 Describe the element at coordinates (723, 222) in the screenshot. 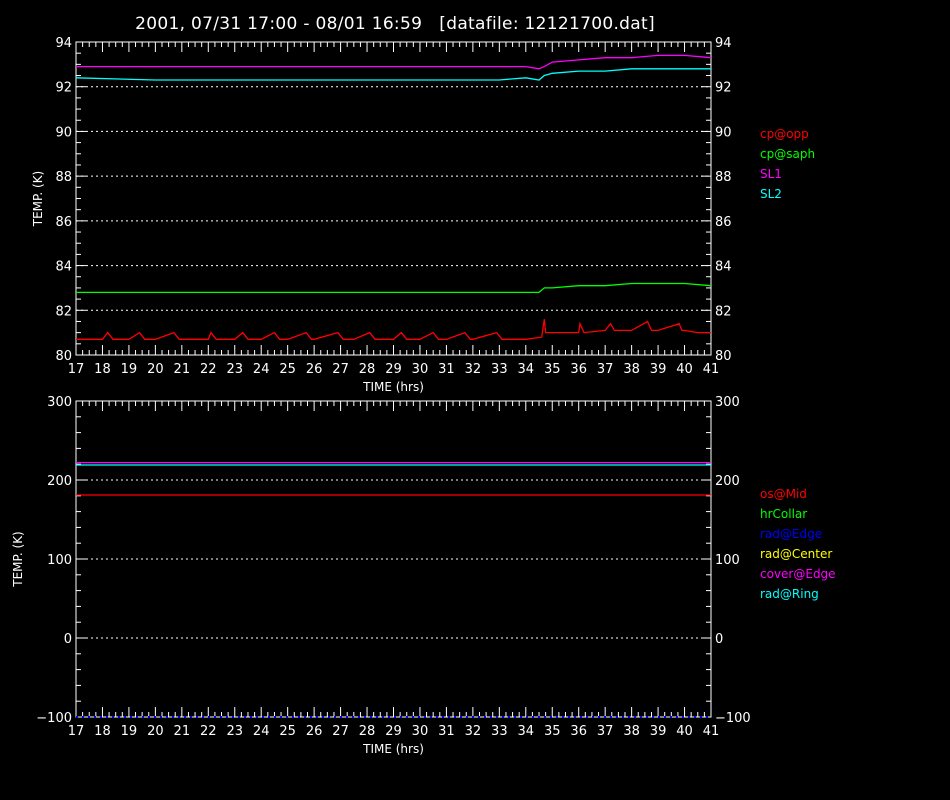

I see `y-tick-label-right: 86` at that location.